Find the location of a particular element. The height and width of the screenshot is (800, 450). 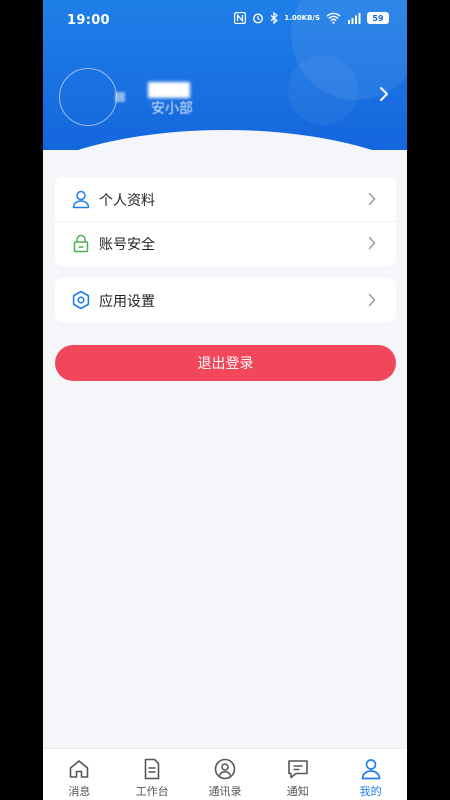

header-curve is located at coordinates (225, 140).